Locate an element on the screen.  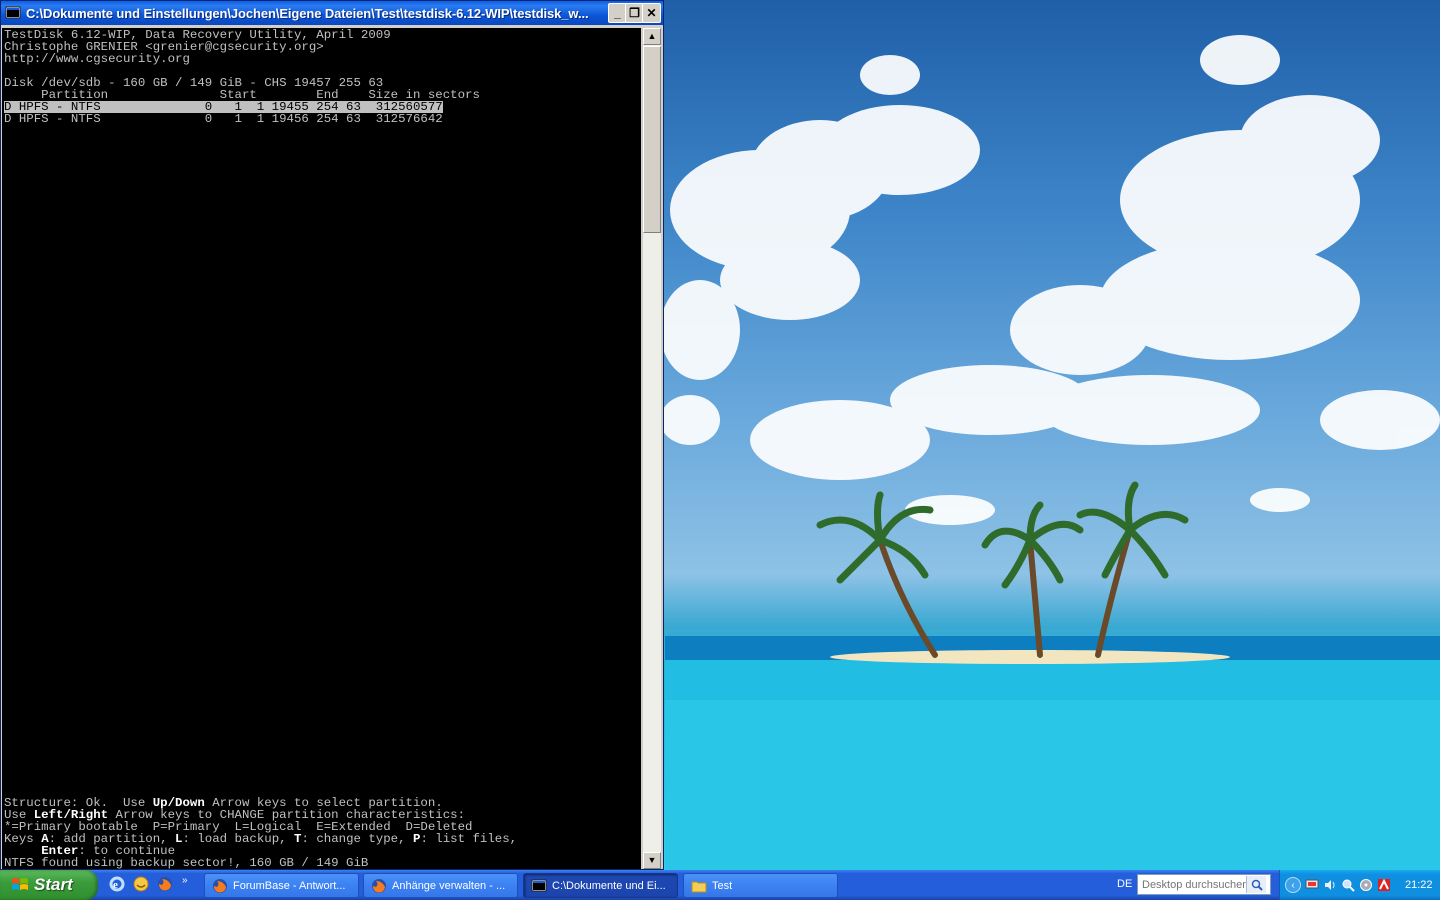
search-icon is located at coordinates (1256, 884).